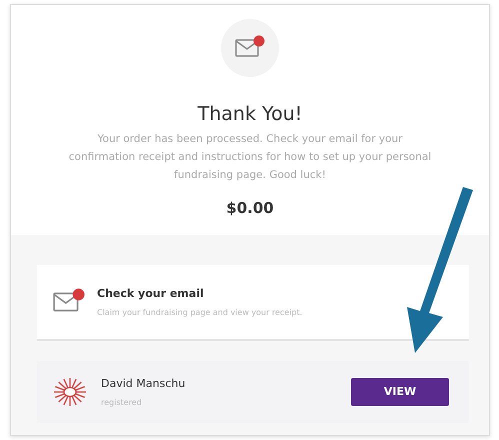 The width and height of the screenshot is (499, 440). I want to click on registrant-status: registered, so click(122, 402).